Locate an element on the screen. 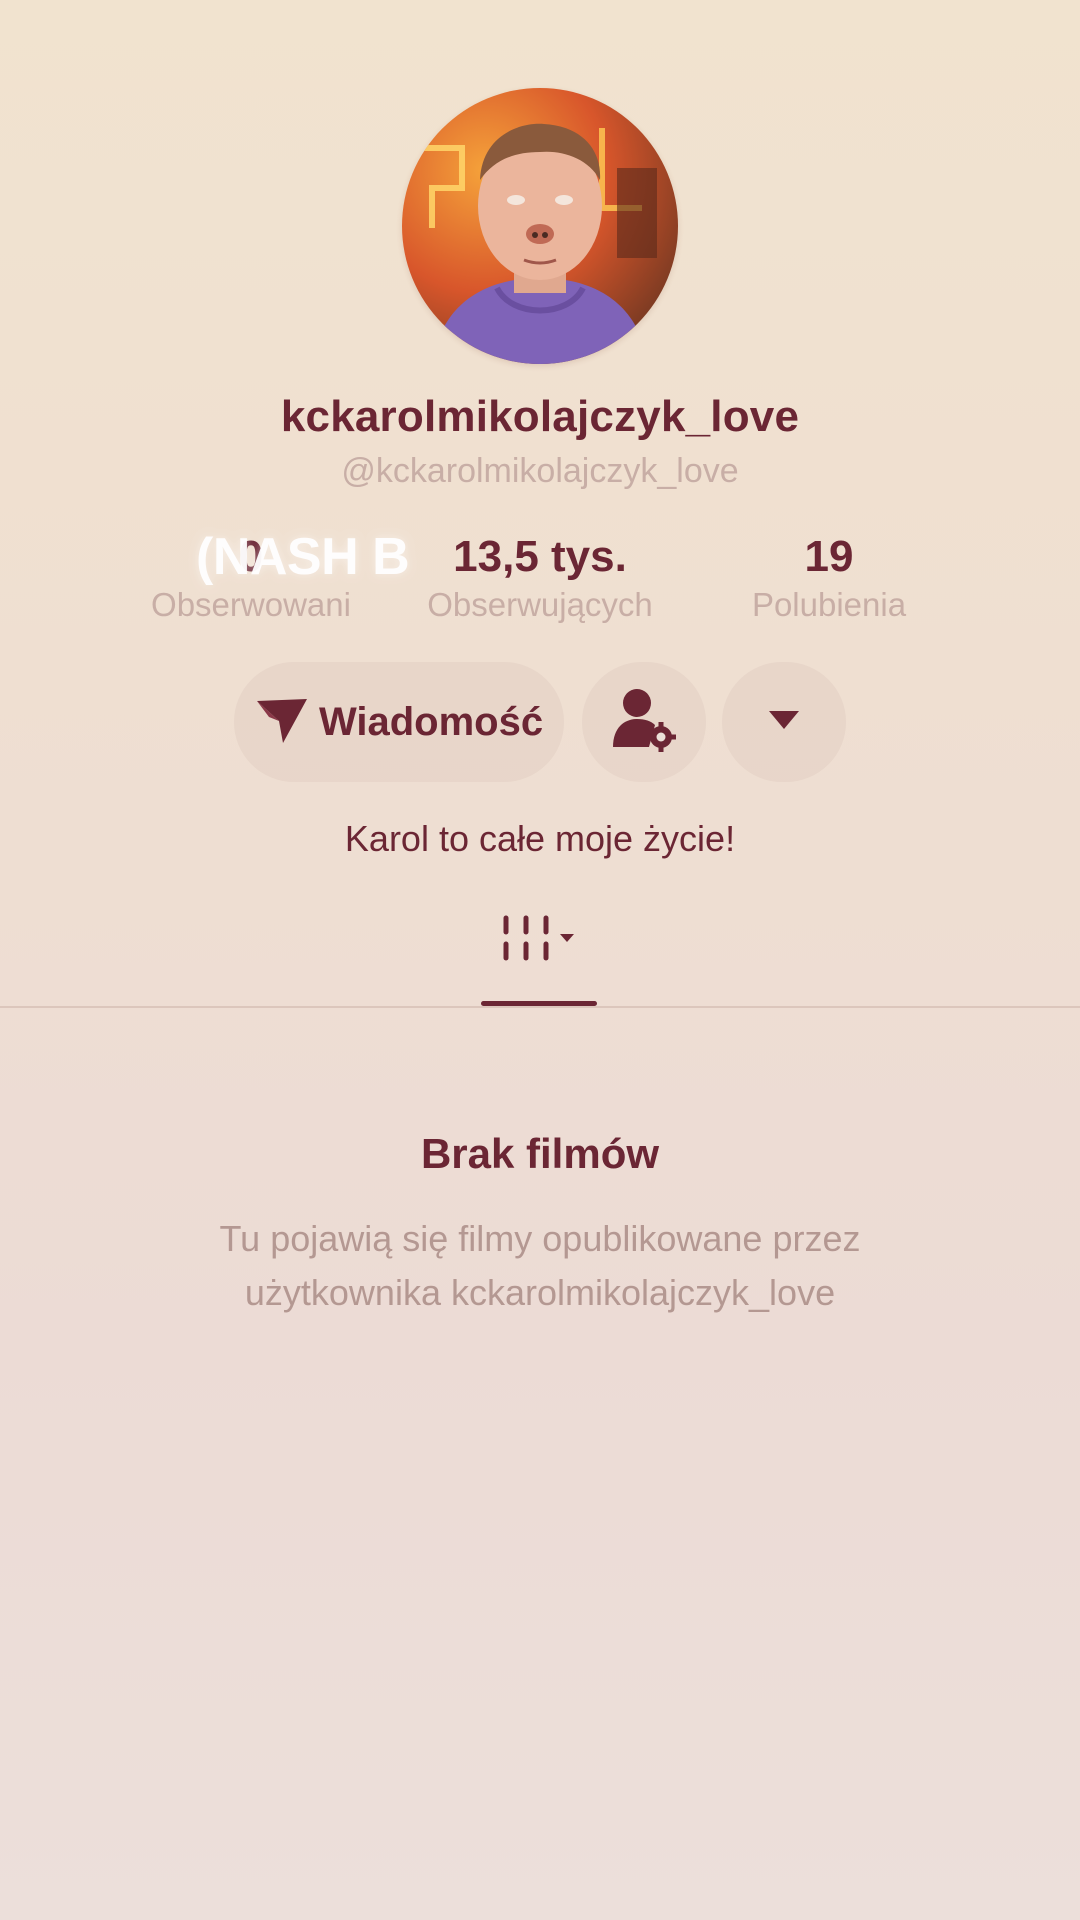  stat-likes: 19 Polubienia is located at coordinates (829, 576).